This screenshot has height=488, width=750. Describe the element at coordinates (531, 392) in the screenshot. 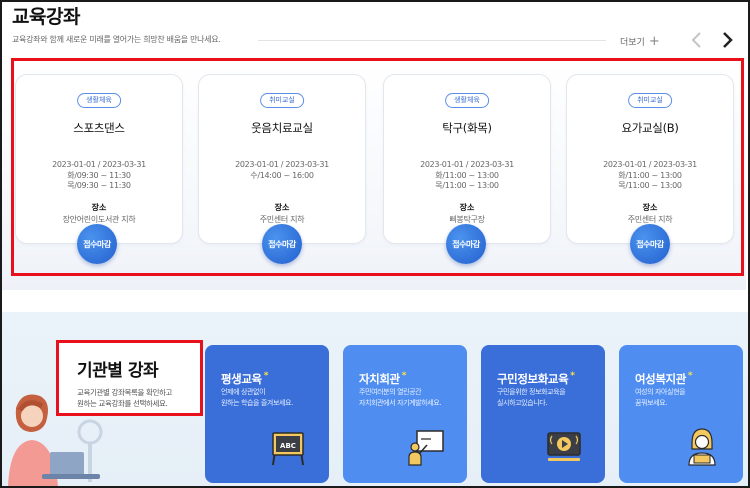

I see `institution-desc-line: 구민을위한 정보화교육을` at that location.